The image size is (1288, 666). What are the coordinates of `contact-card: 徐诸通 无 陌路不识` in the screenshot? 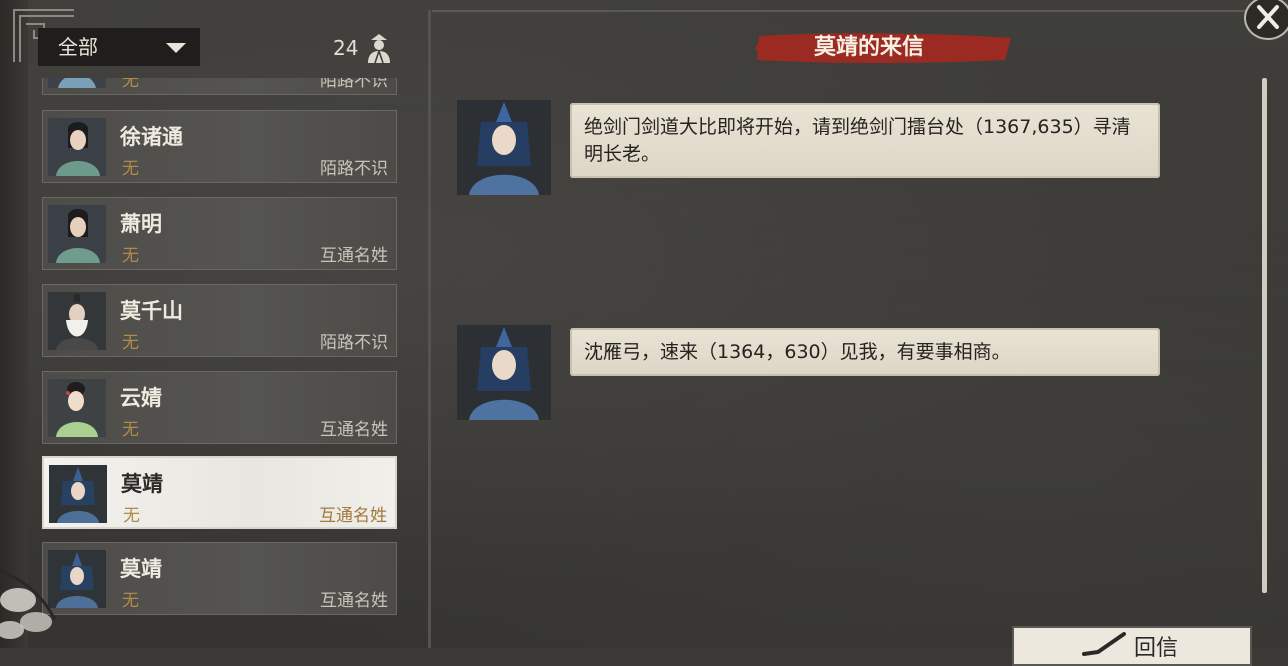 It's located at (219, 146).